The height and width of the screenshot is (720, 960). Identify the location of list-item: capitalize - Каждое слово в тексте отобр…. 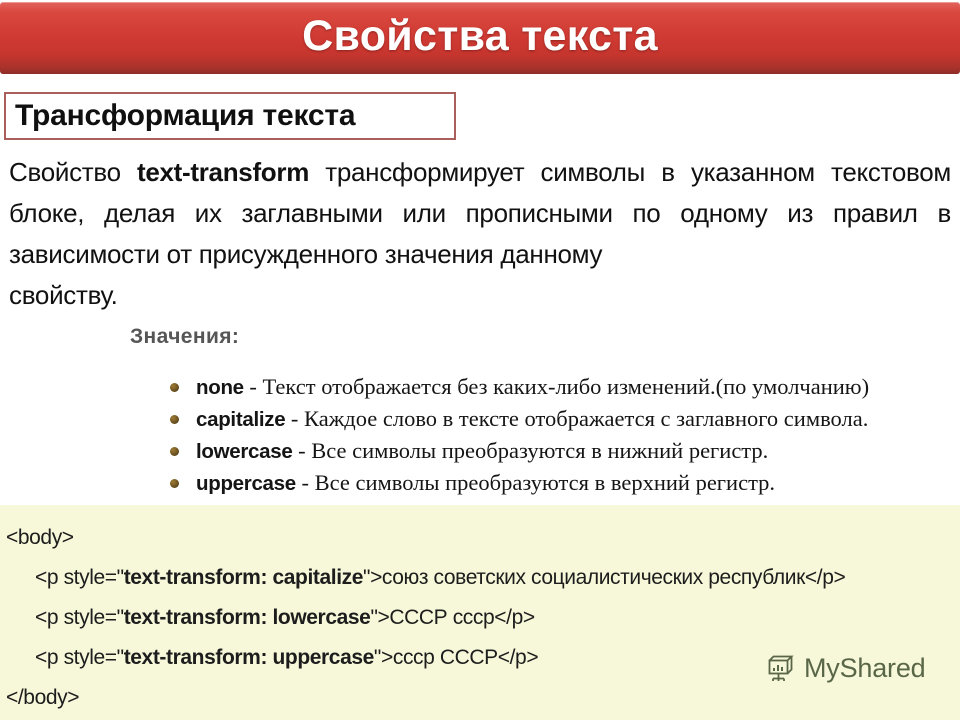
(563, 419).